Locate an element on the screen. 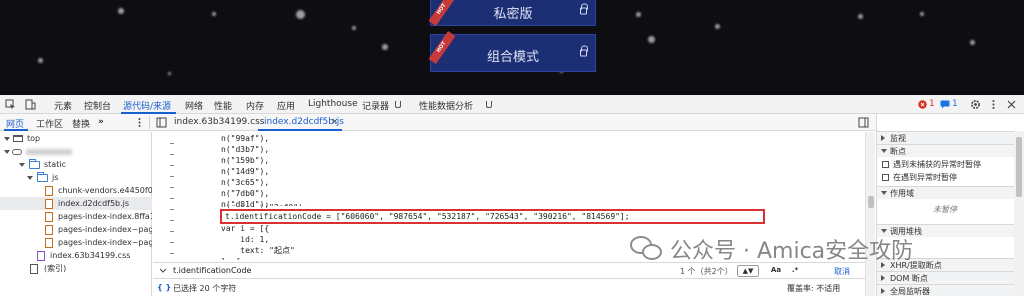  code-line: n("7db0"), is located at coordinates (245, 193).